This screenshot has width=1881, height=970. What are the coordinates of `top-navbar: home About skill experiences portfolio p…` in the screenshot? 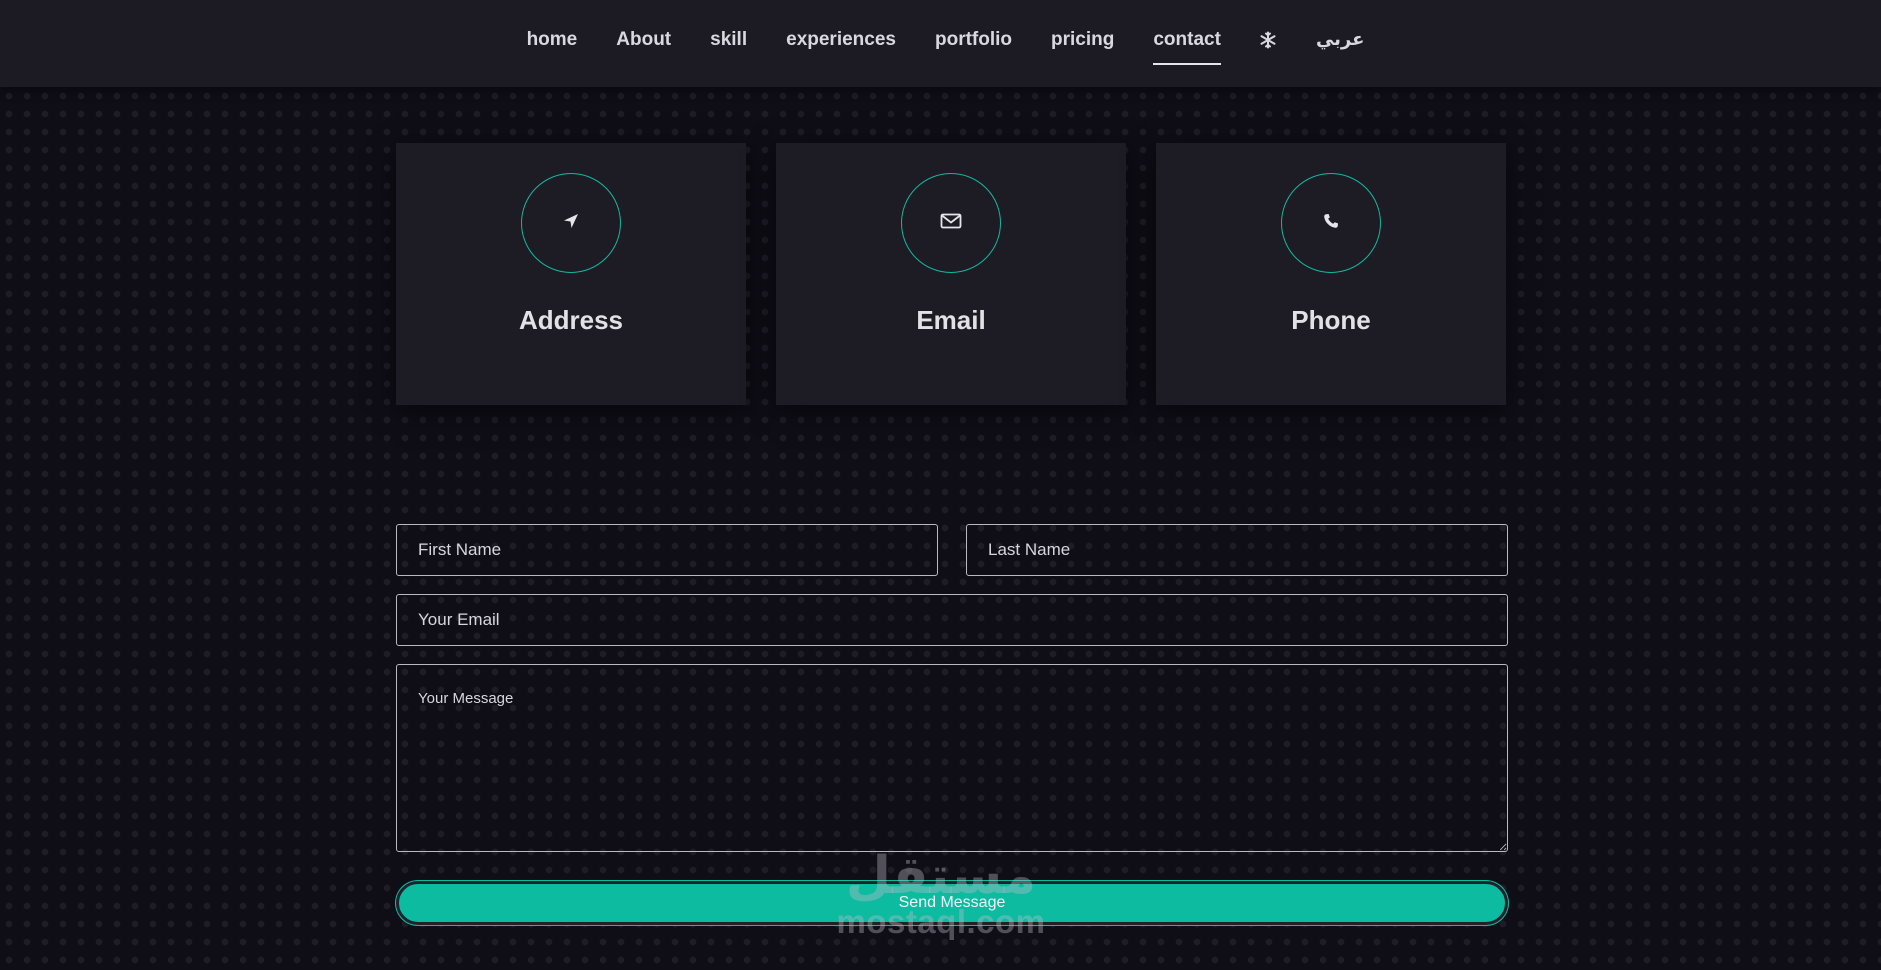 It's located at (940, 43).